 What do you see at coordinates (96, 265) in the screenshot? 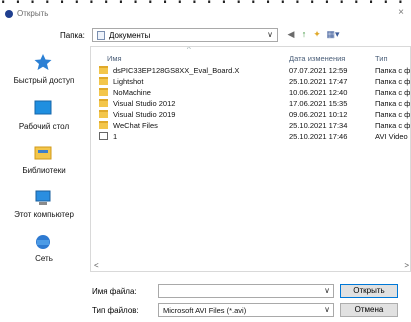
I see `scroll-left-icon: <` at bounding box center [96, 265].